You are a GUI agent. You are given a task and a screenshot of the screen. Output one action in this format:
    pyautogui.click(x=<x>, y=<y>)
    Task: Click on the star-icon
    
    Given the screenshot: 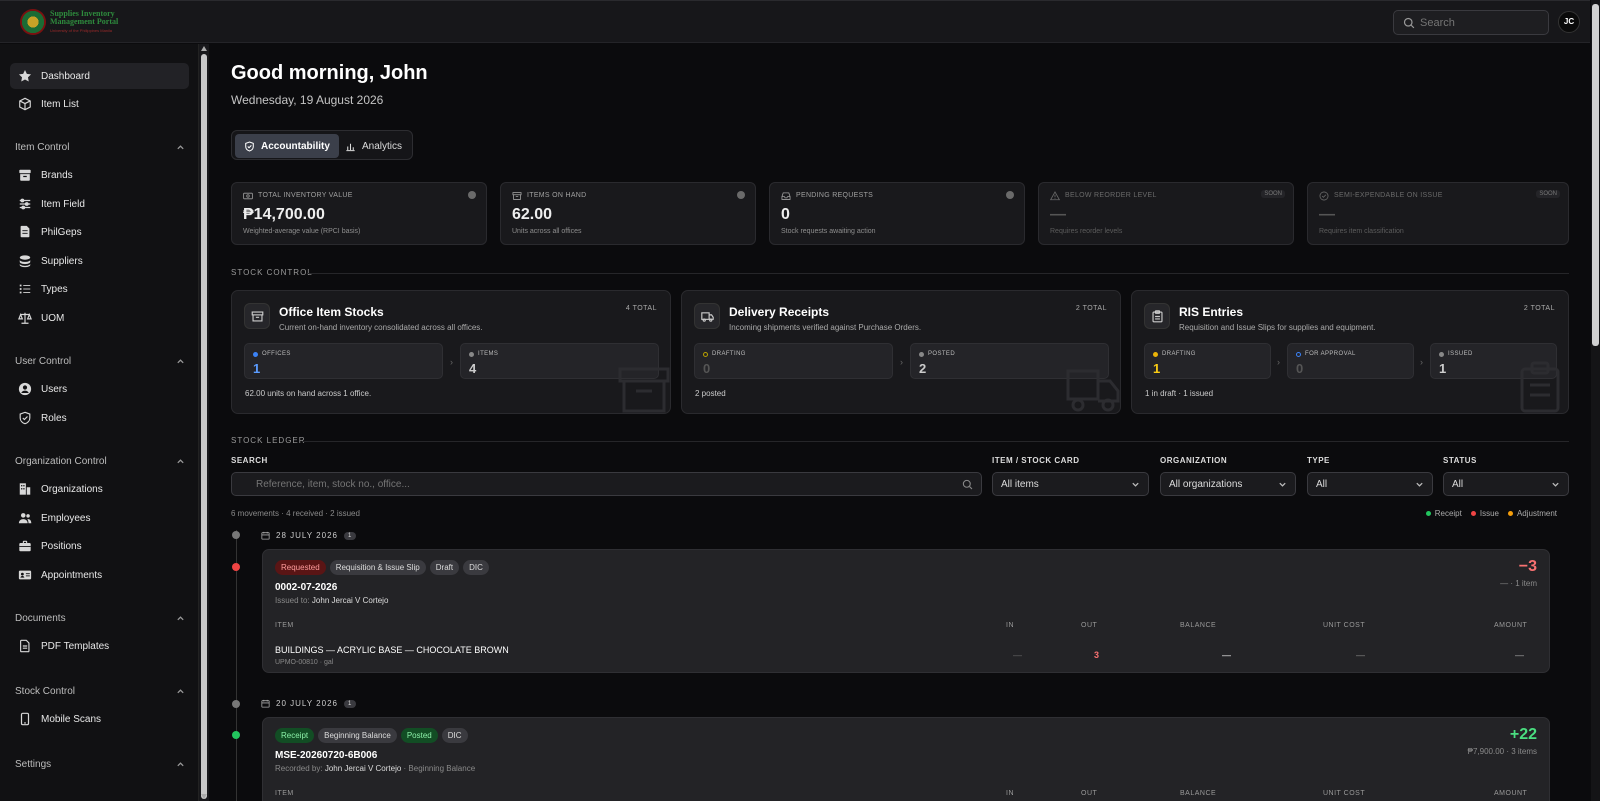 What is the action you would take?
    pyautogui.click(x=25, y=76)
    